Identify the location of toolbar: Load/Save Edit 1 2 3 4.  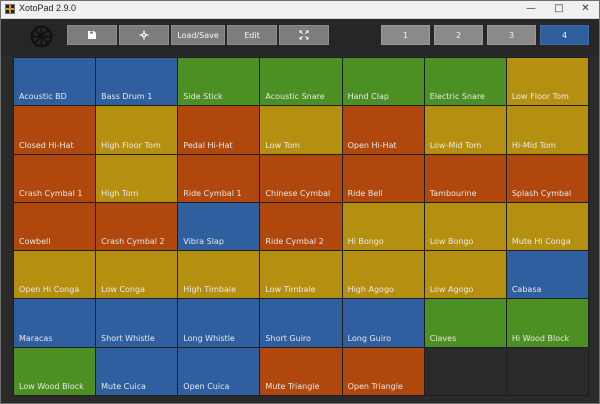
(300, 37).